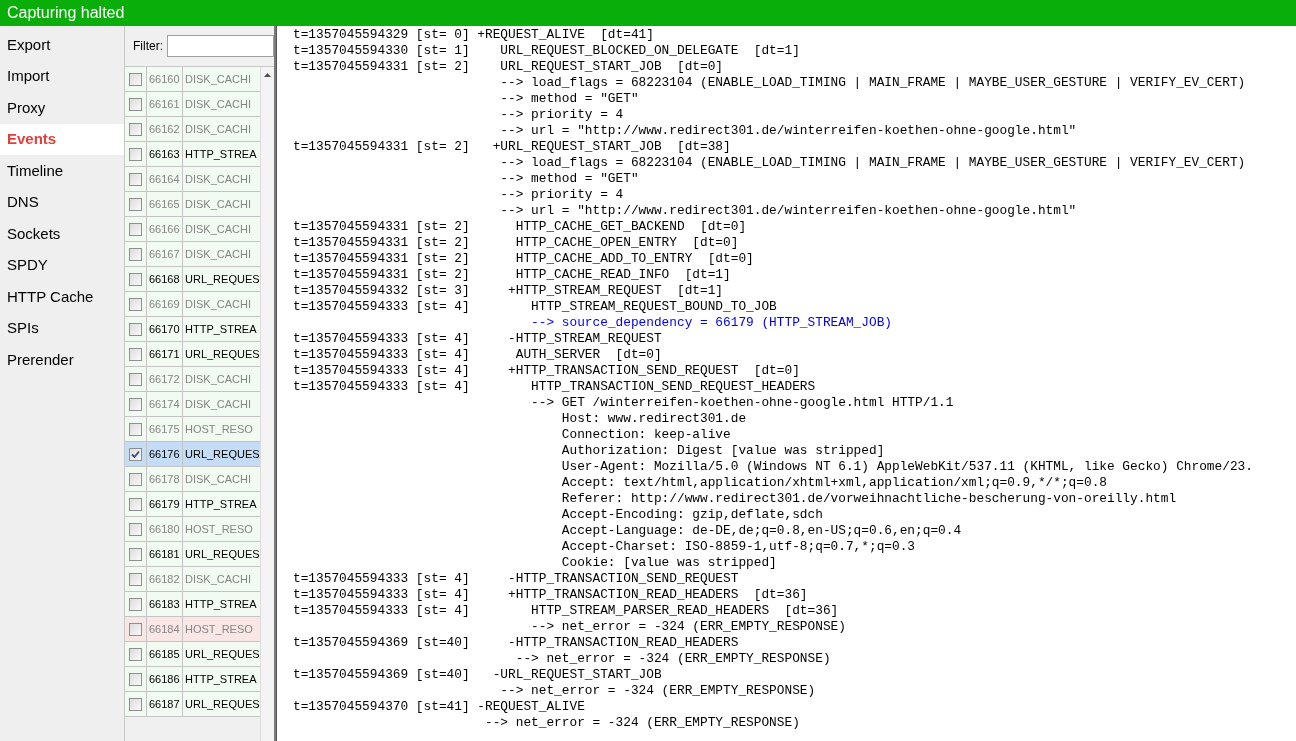 This screenshot has height=741, width=1296. What do you see at coordinates (165, 704) in the screenshot?
I see `event-id: 66187` at bounding box center [165, 704].